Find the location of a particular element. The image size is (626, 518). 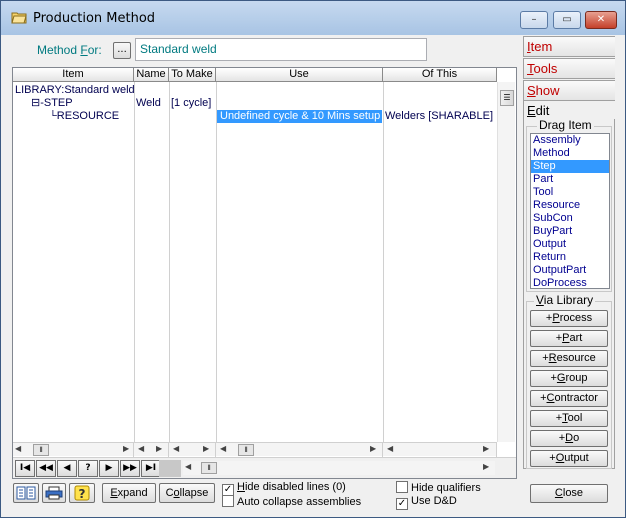

column-header-use: Use is located at coordinates (299, 75).